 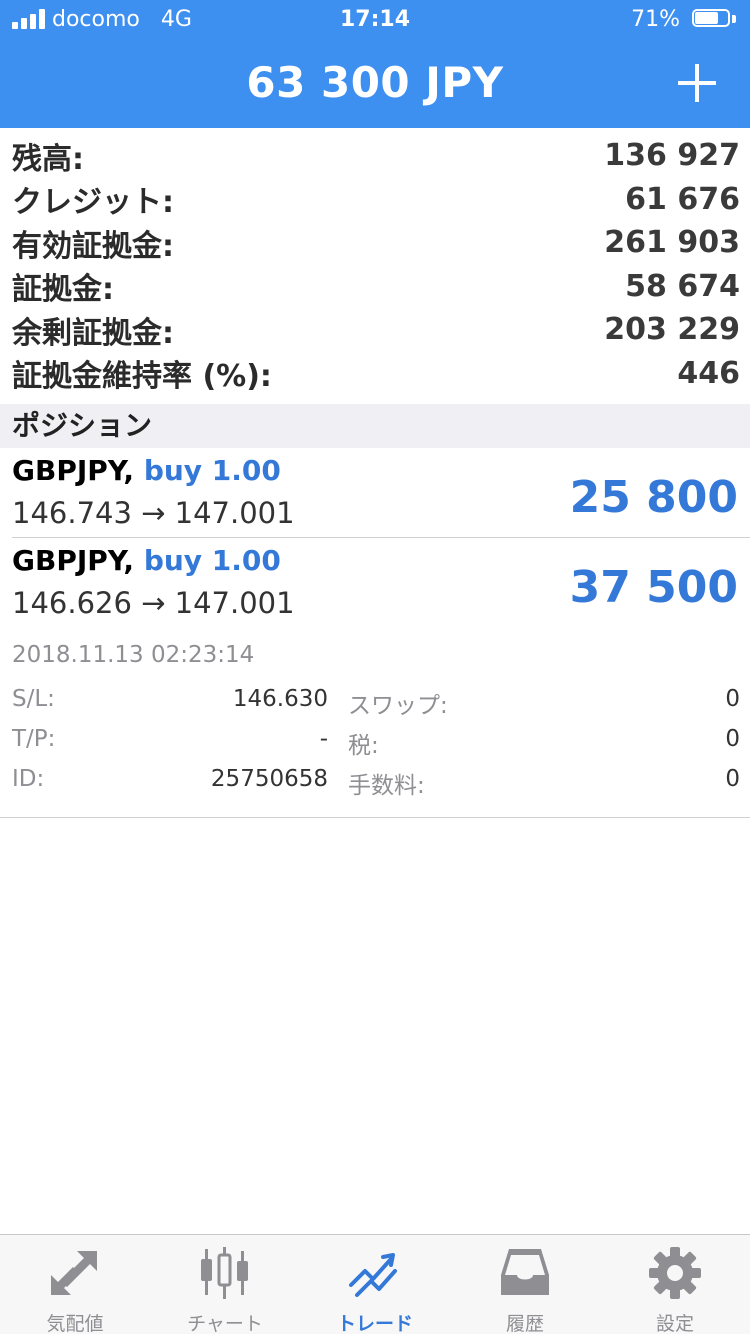 I want to click on tab-chart: チャート, so click(x=225, y=1285).